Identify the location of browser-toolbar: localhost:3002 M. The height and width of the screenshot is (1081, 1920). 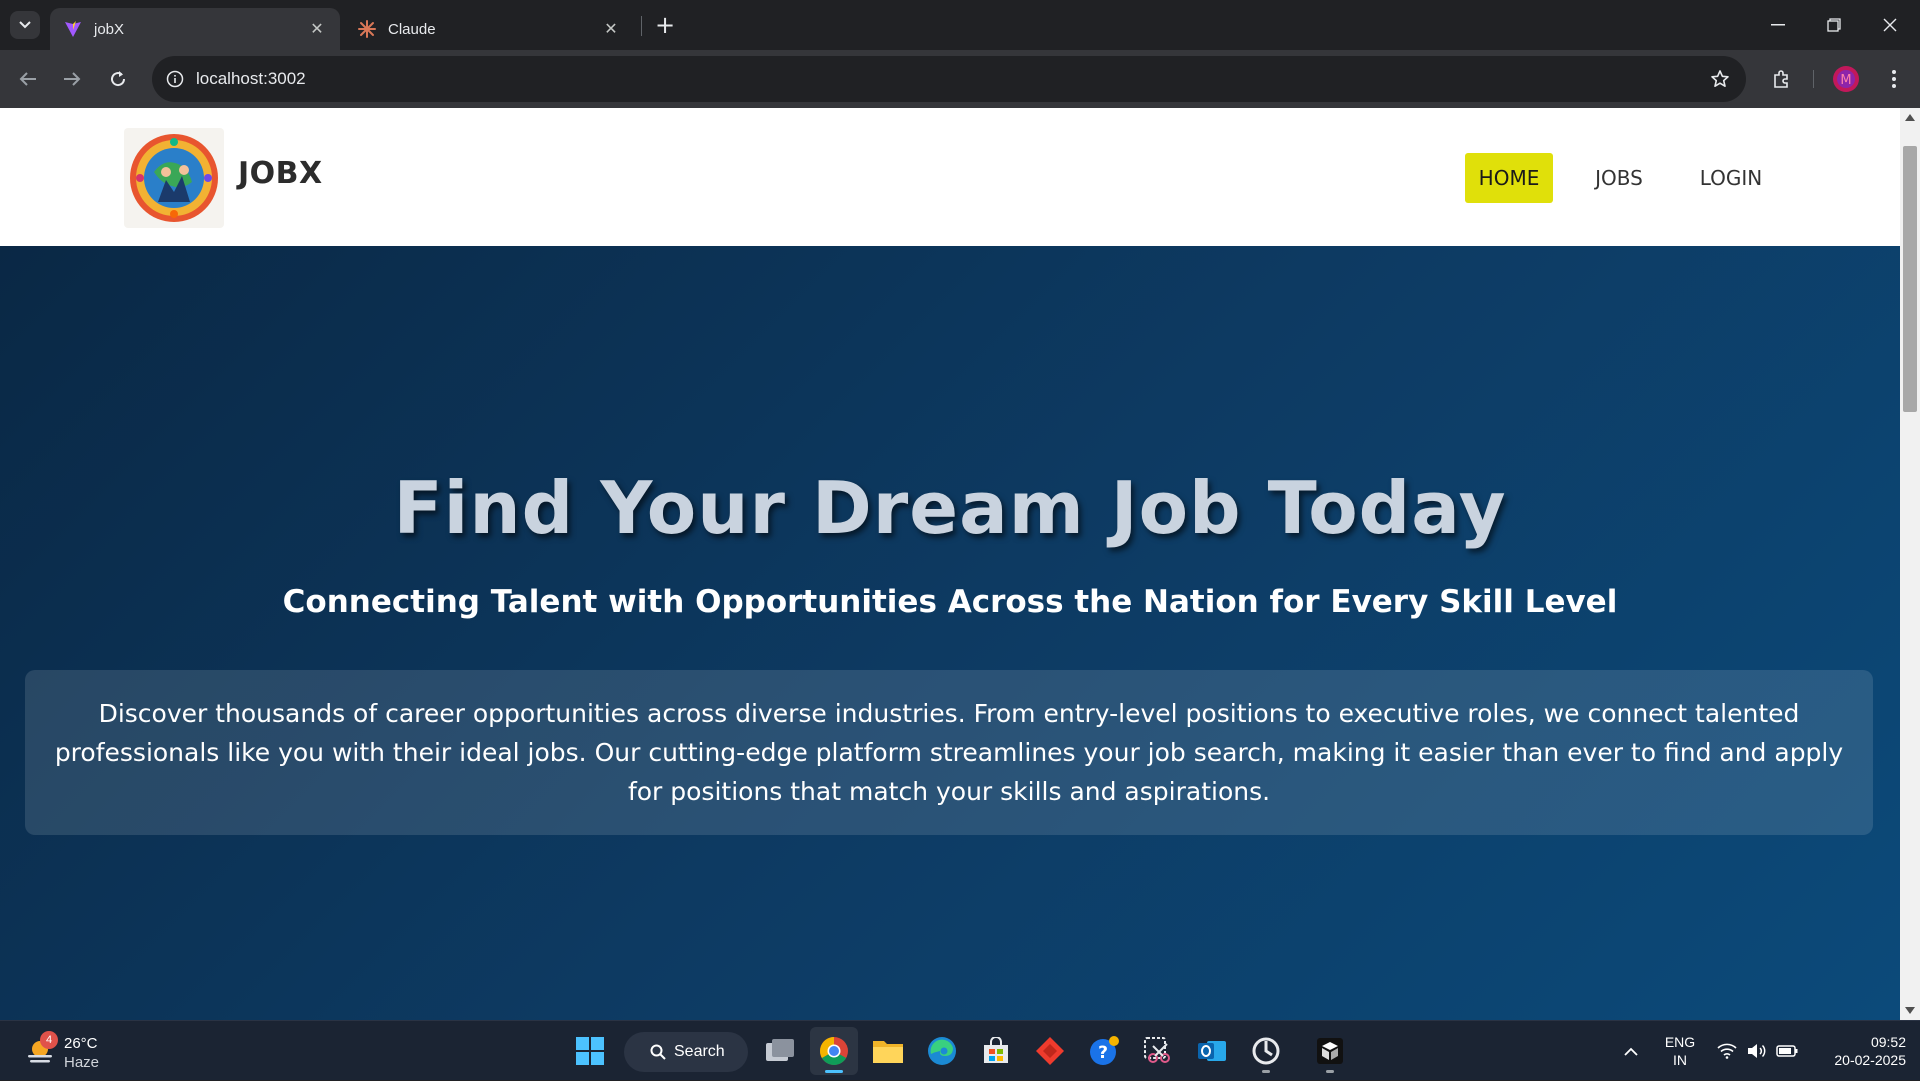
(960, 79).